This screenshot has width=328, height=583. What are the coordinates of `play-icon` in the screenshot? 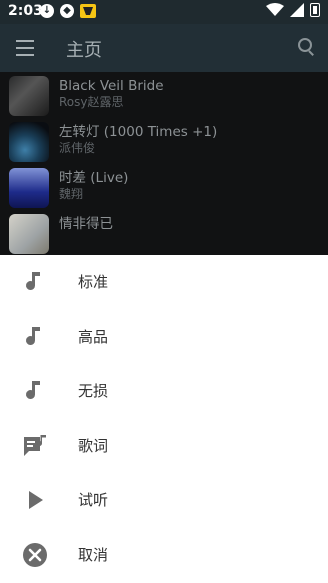 It's located at (35, 500).